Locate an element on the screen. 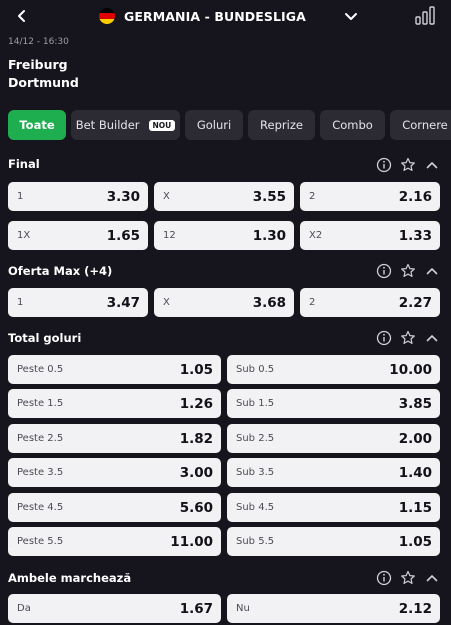 The image size is (451, 625). tab-cornere: Cornere is located at coordinates (420, 125).